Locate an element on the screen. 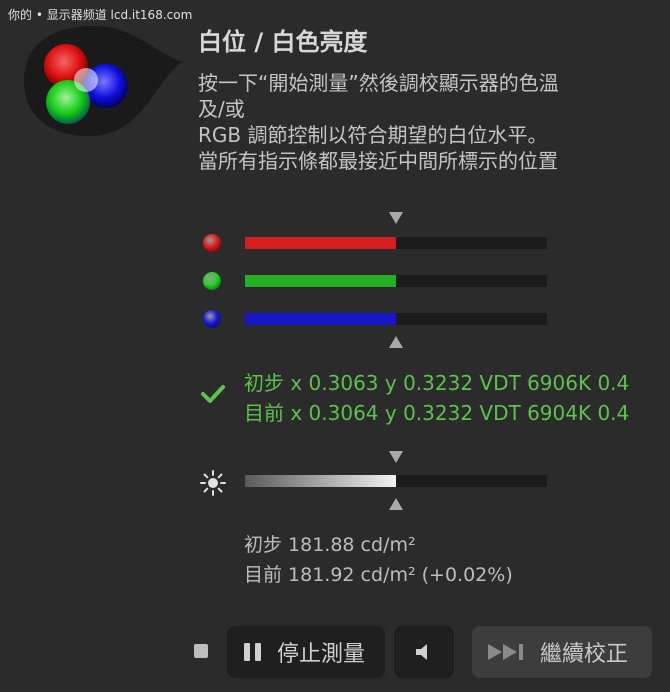  speaker-icon is located at coordinates (421, 652).